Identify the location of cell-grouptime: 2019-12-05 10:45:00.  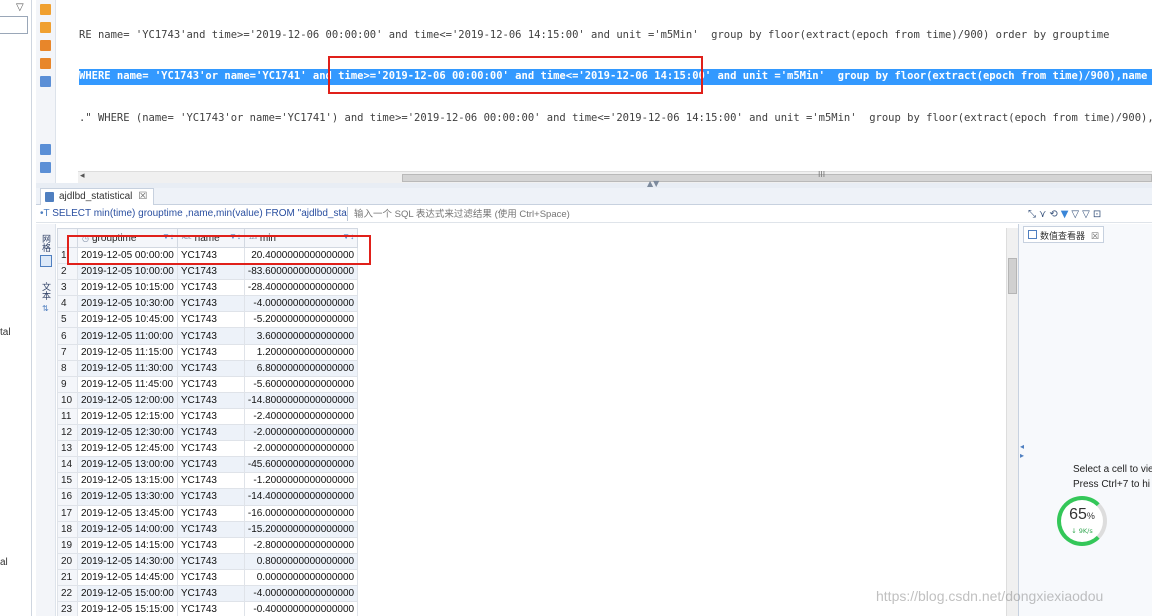
(127, 320).